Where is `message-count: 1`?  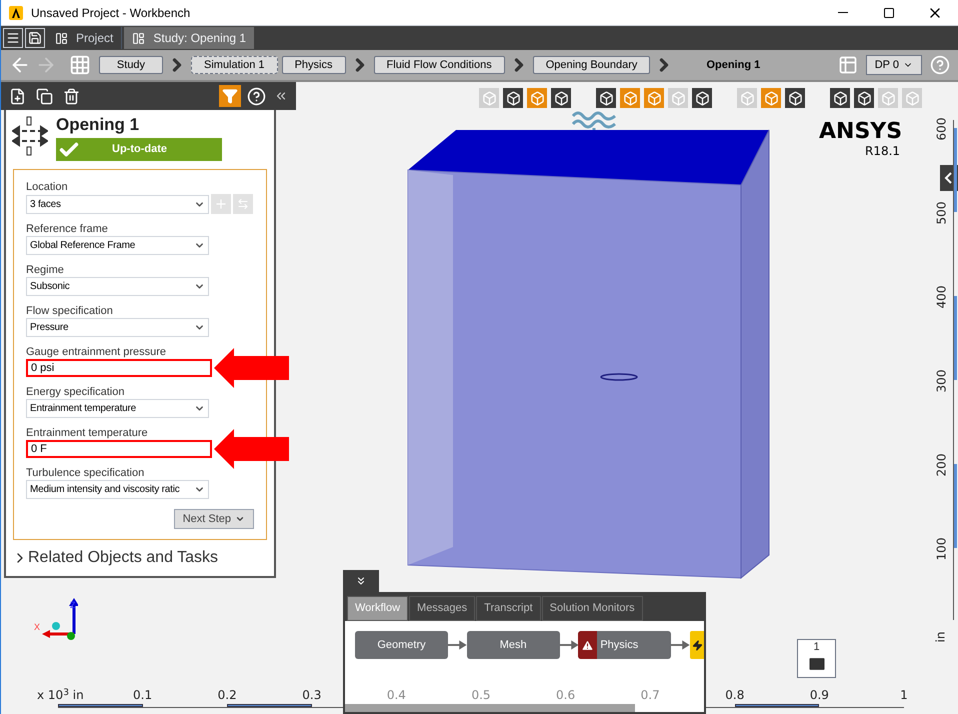 message-count: 1 is located at coordinates (816, 647).